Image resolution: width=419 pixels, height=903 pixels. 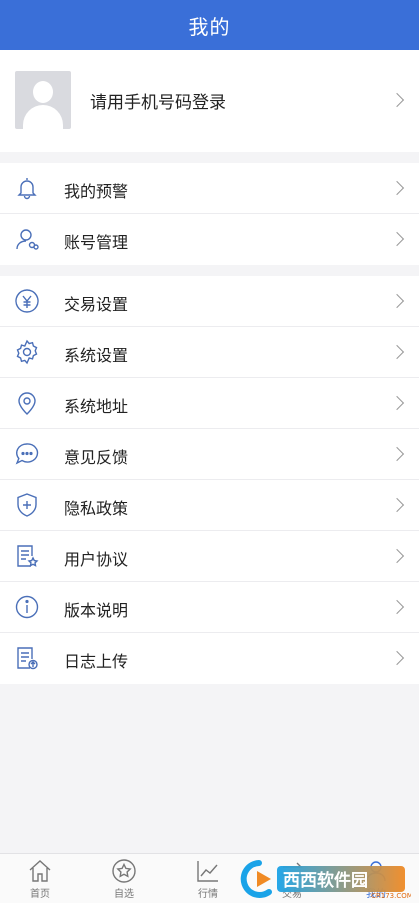 I want to click on avatar, so click(x=43, y=100).